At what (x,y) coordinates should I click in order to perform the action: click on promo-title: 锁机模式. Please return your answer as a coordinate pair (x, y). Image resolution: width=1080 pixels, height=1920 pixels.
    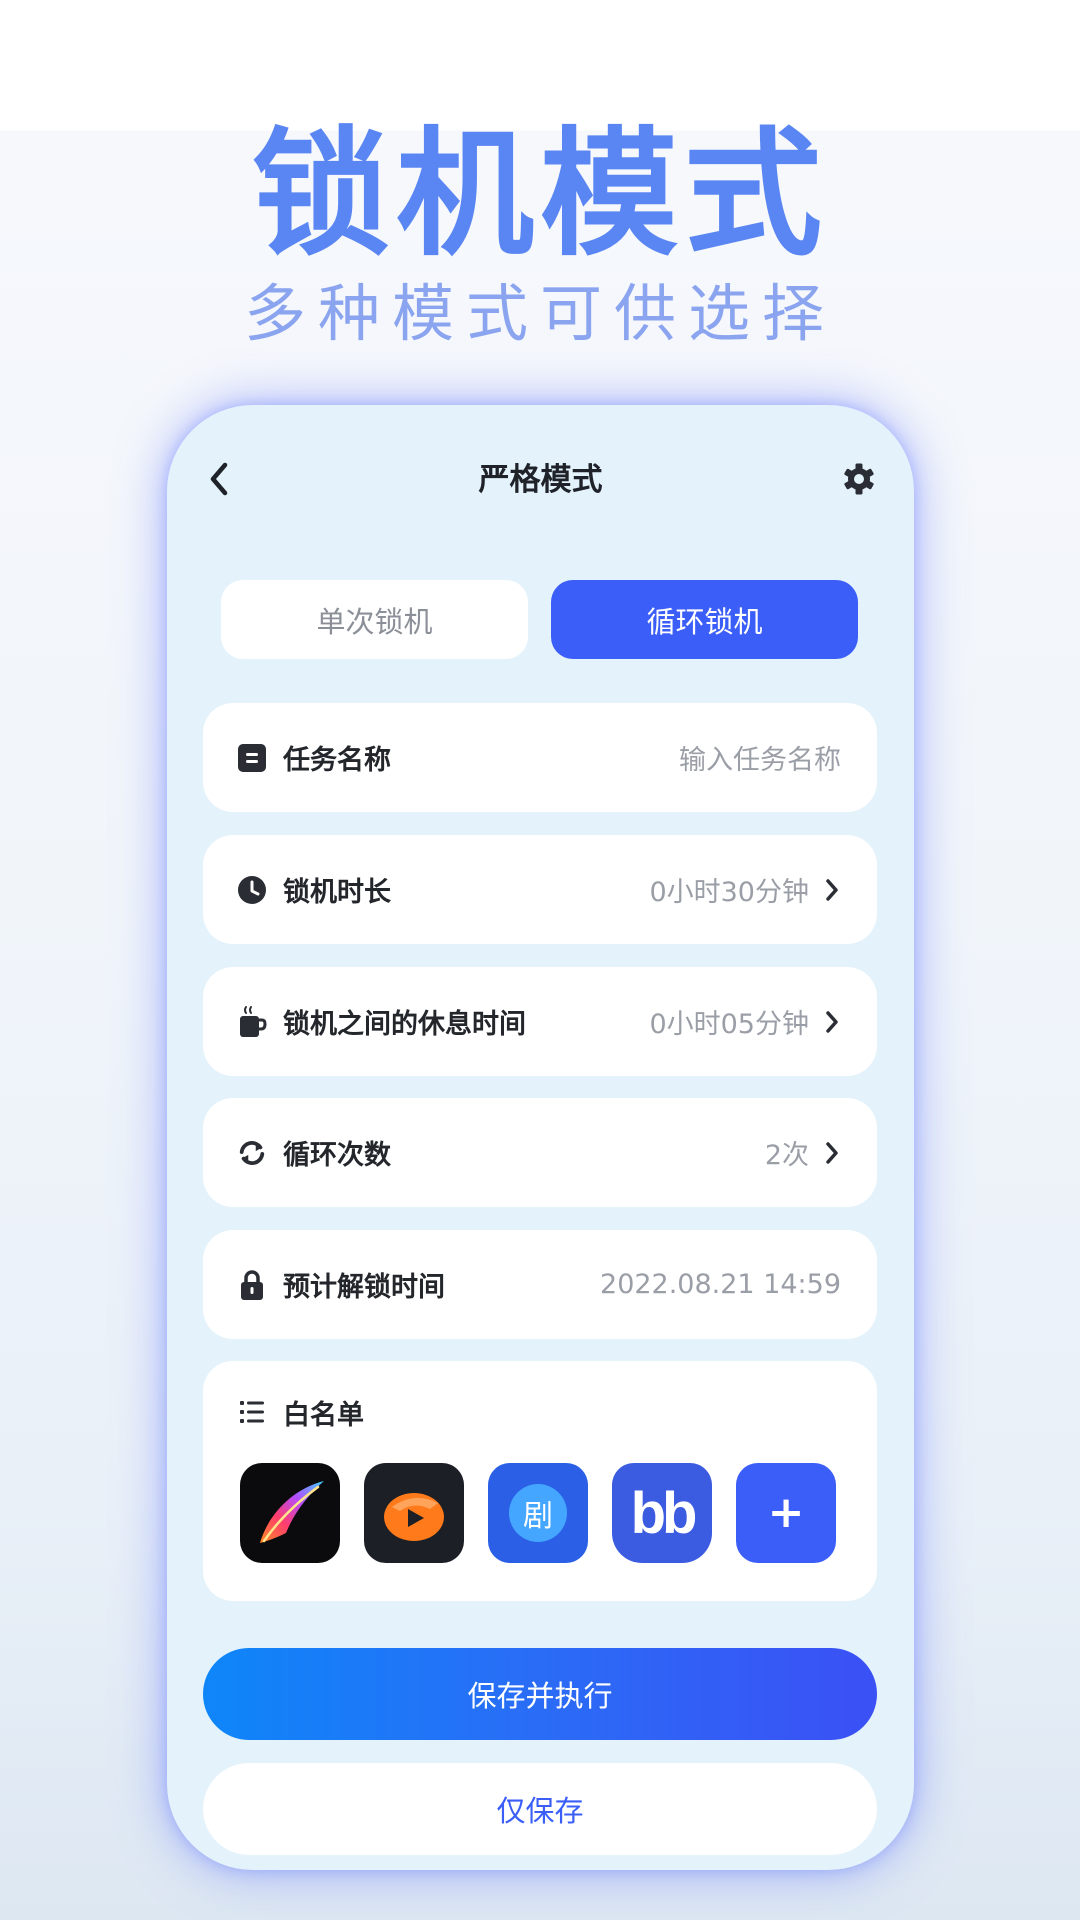
    Looking at the image, I should click on (539, 194).